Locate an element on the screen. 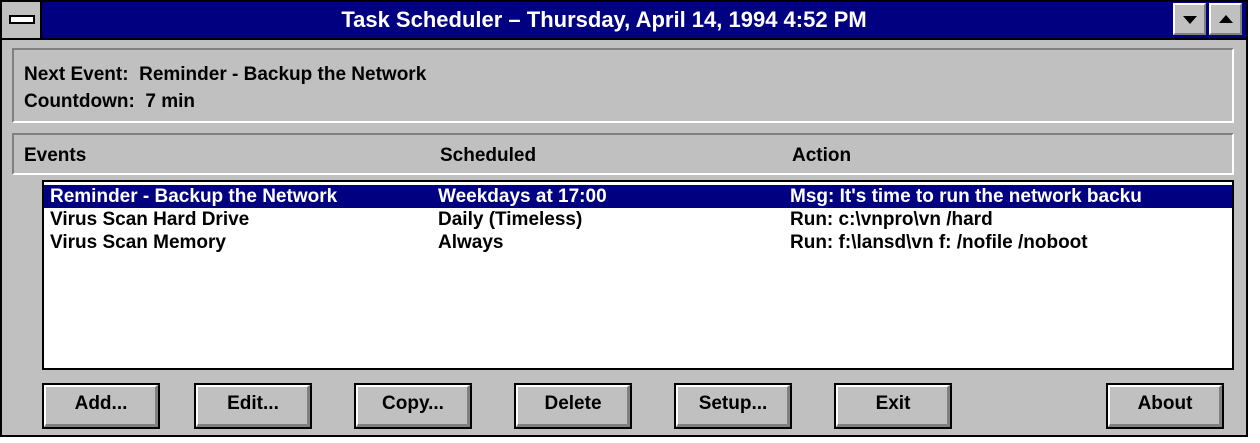  event-schedule: Weekdays at 17:00 is located at coordinates (522, 196).